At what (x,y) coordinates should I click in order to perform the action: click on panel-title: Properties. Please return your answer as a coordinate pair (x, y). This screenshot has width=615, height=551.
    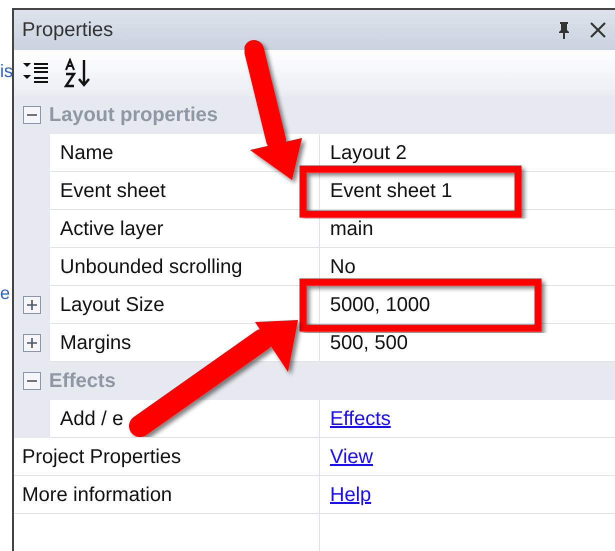
    Looking at the image, I should click on (68, 30).